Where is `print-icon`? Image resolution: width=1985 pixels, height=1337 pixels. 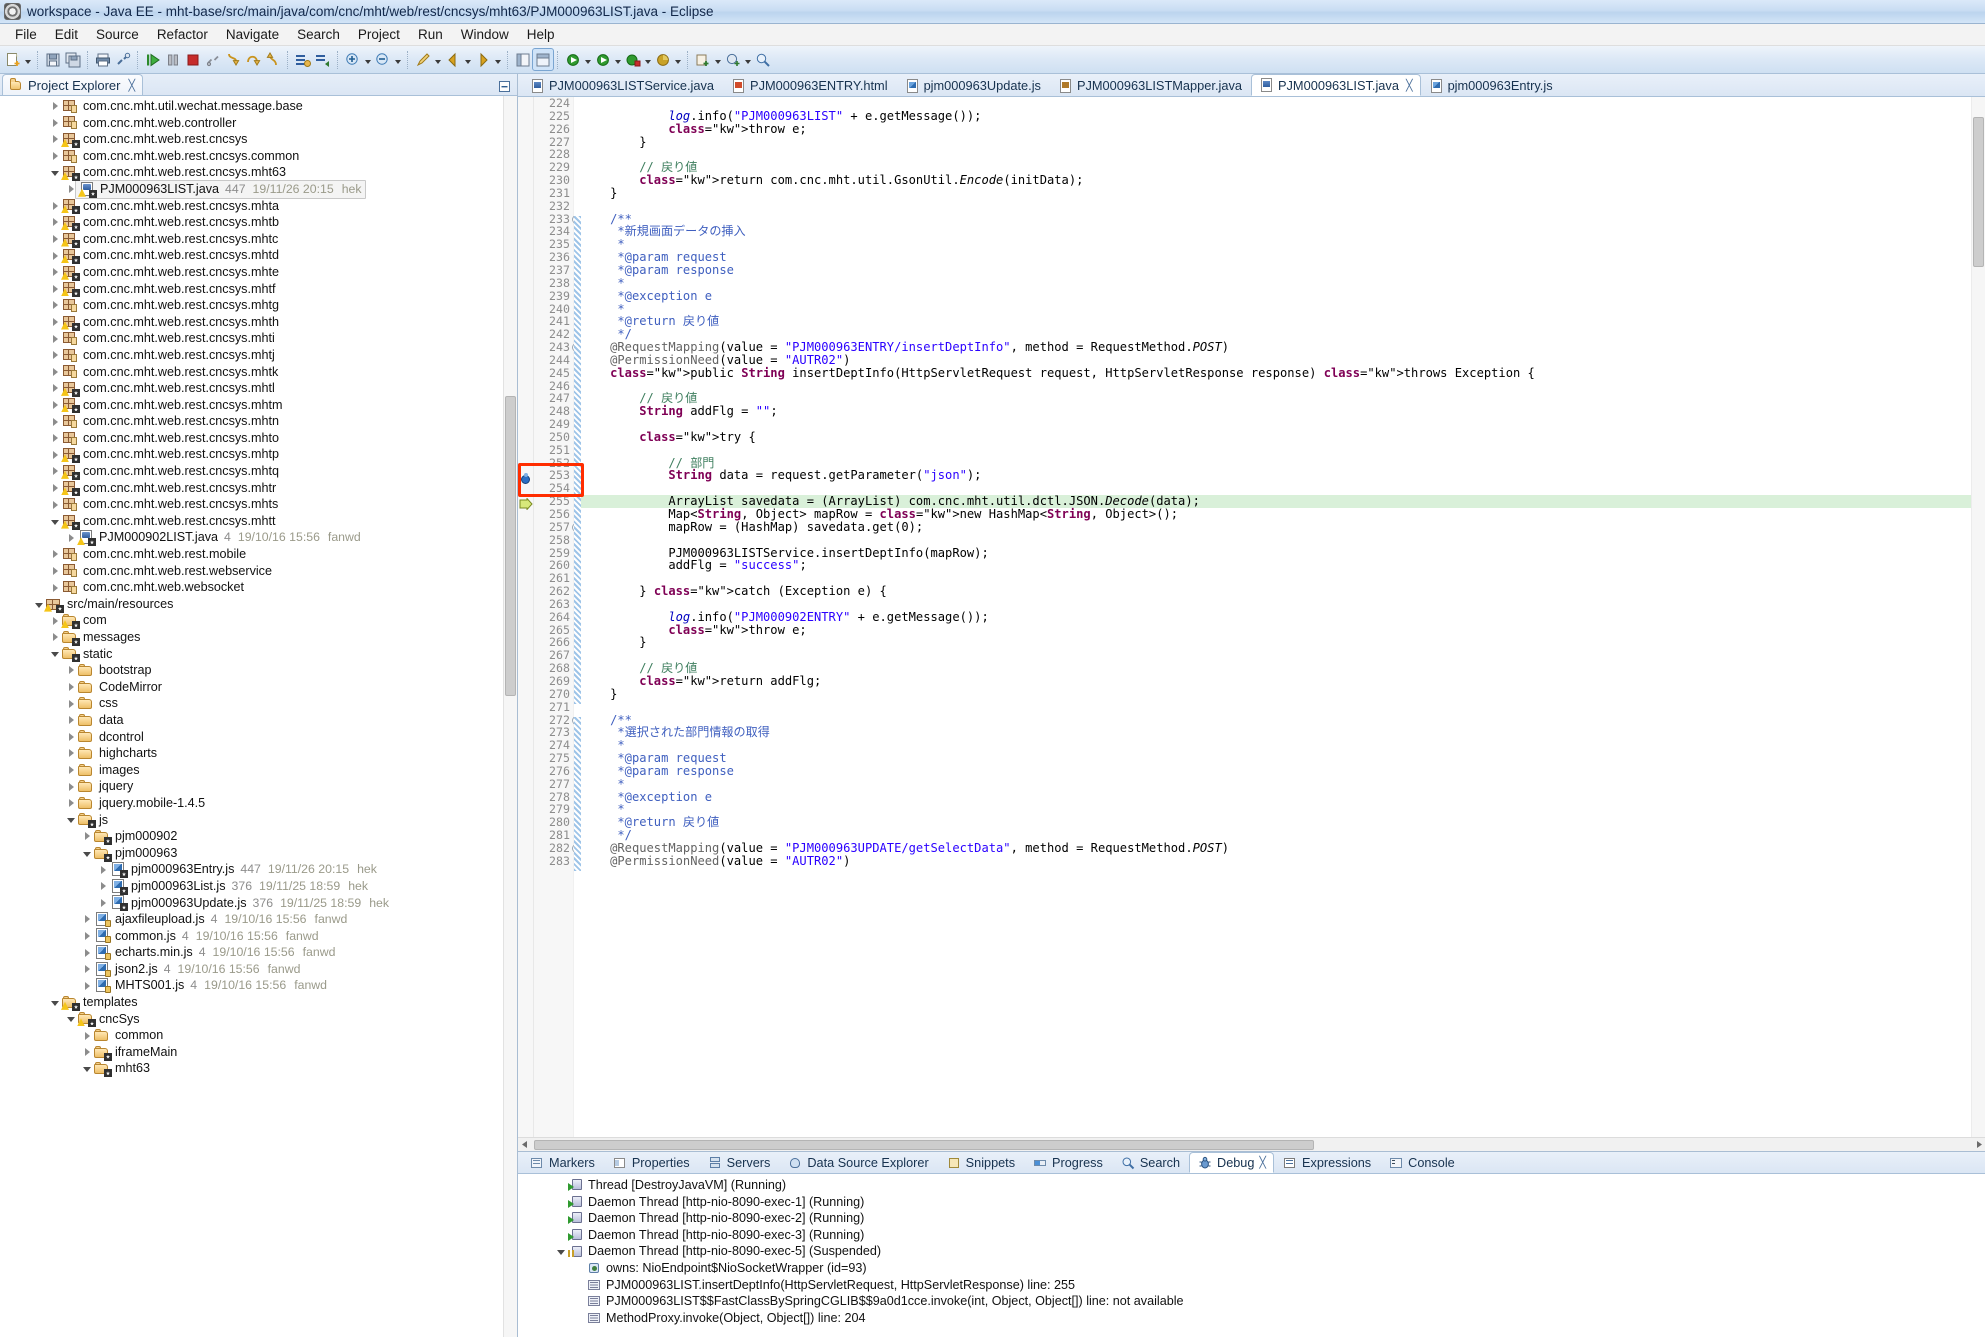
print-icon is located at coordinates (103, 59).